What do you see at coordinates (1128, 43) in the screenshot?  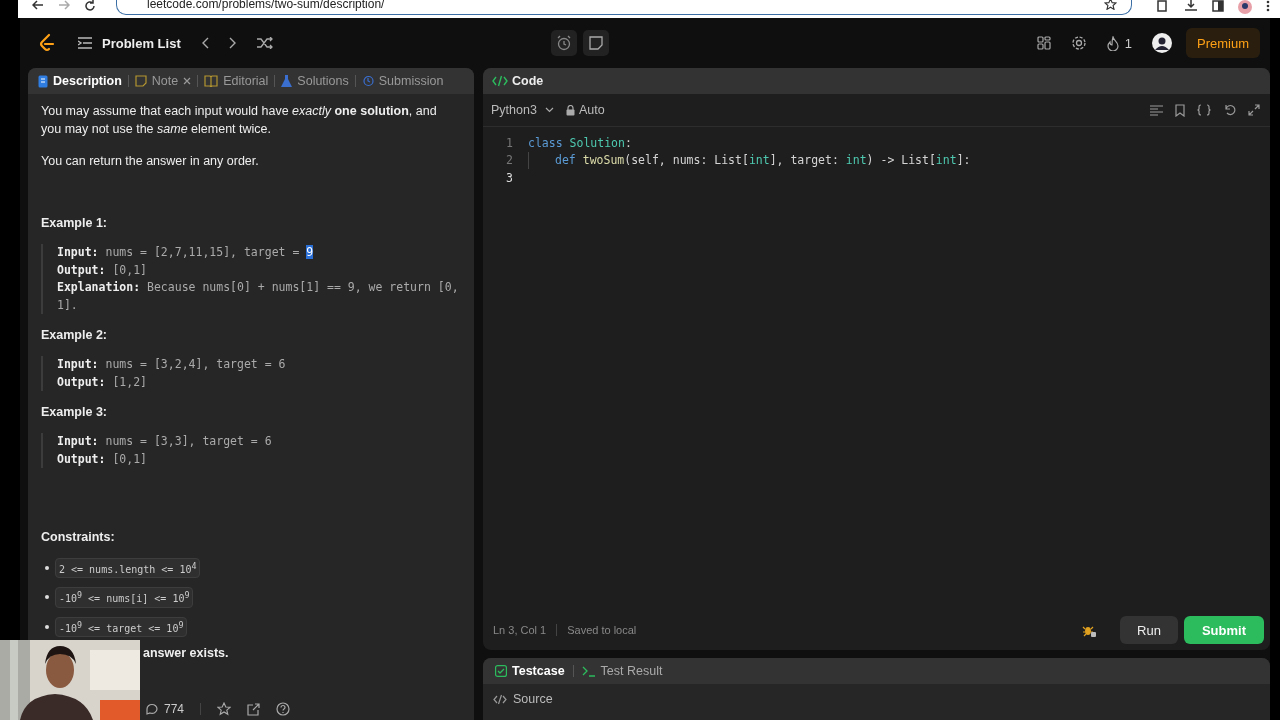 I see `streak-count: 1` at bounding box center [1128, 43].